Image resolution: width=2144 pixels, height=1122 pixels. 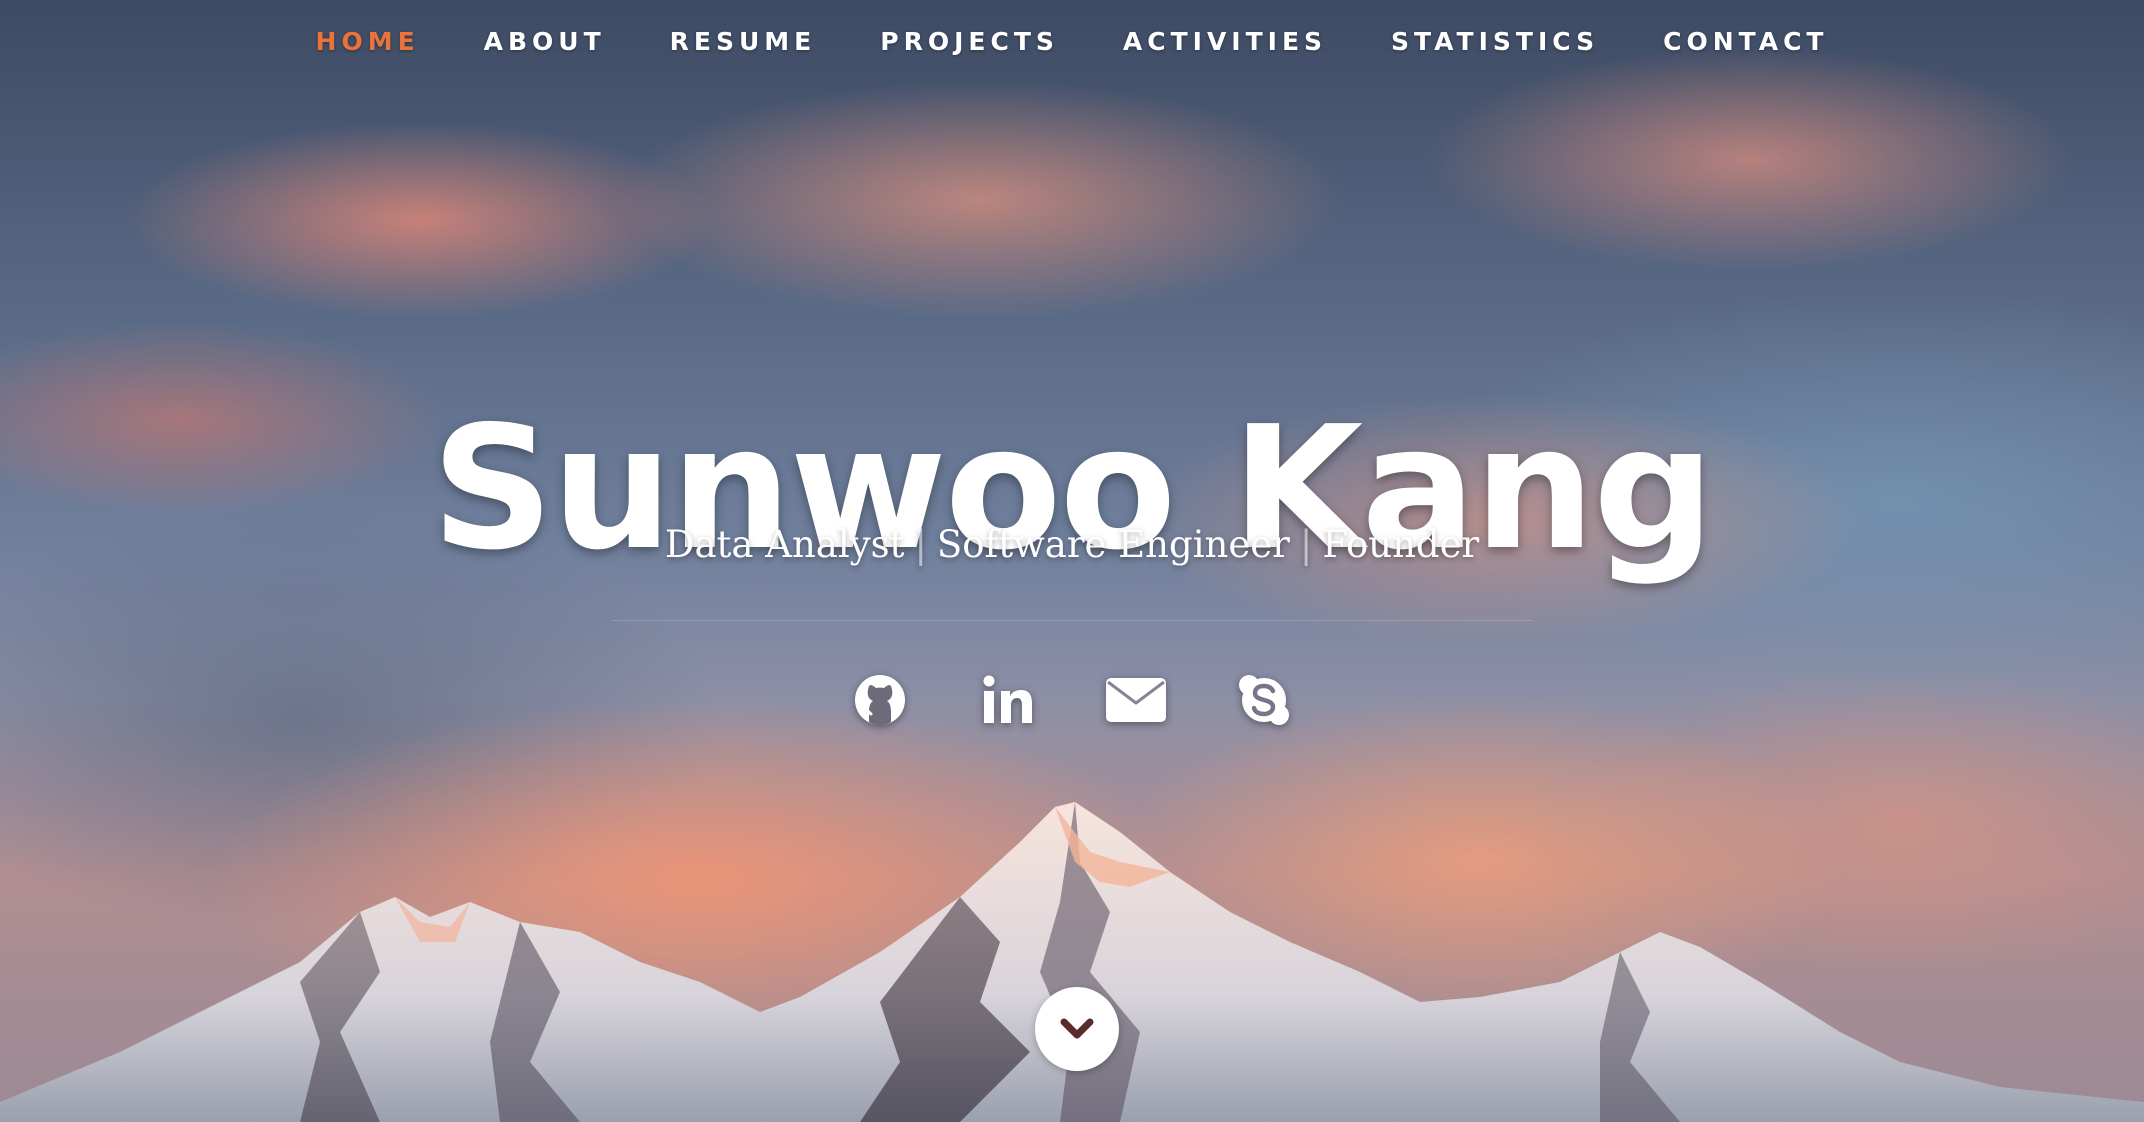 I want to click on nav-item-activities: ACTIVITIES, so click(x=1225, y=41).